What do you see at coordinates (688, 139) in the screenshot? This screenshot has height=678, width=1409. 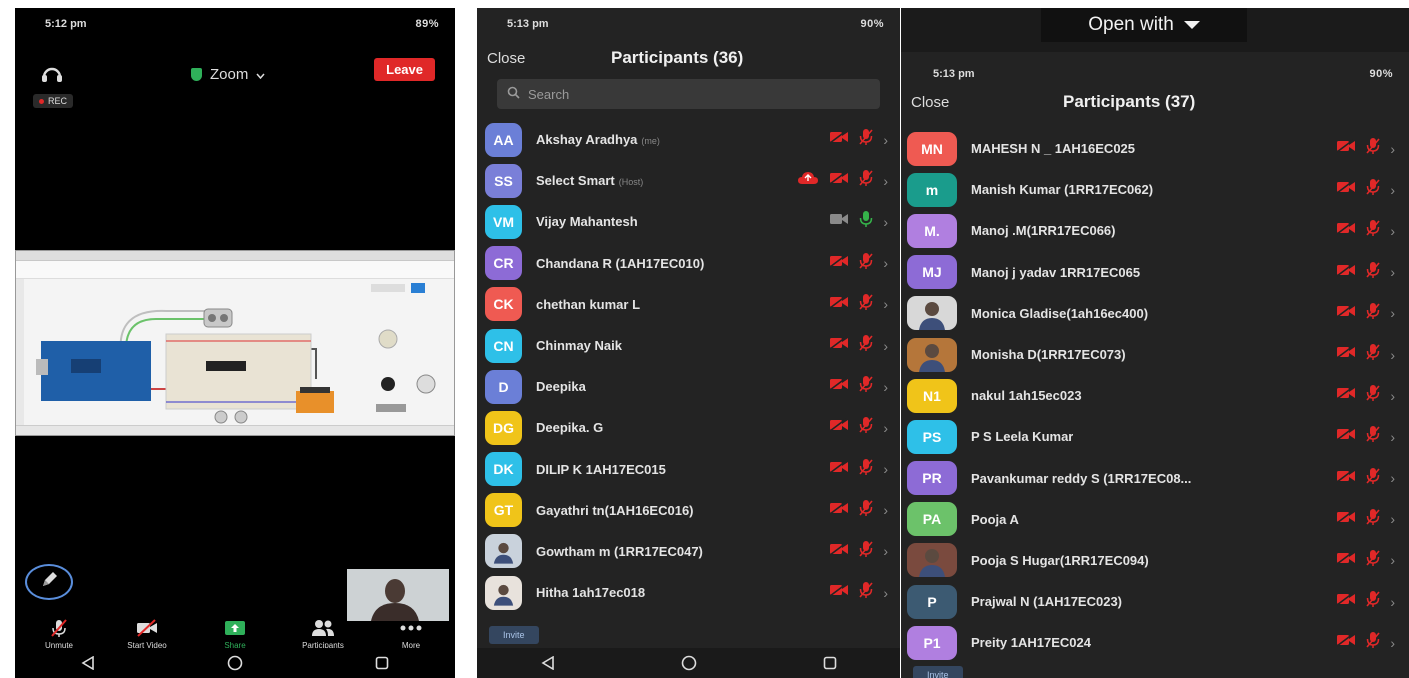 I see `participant-row: AA Akshay Aradhya (me) ›` at bounding box center [688, 139].